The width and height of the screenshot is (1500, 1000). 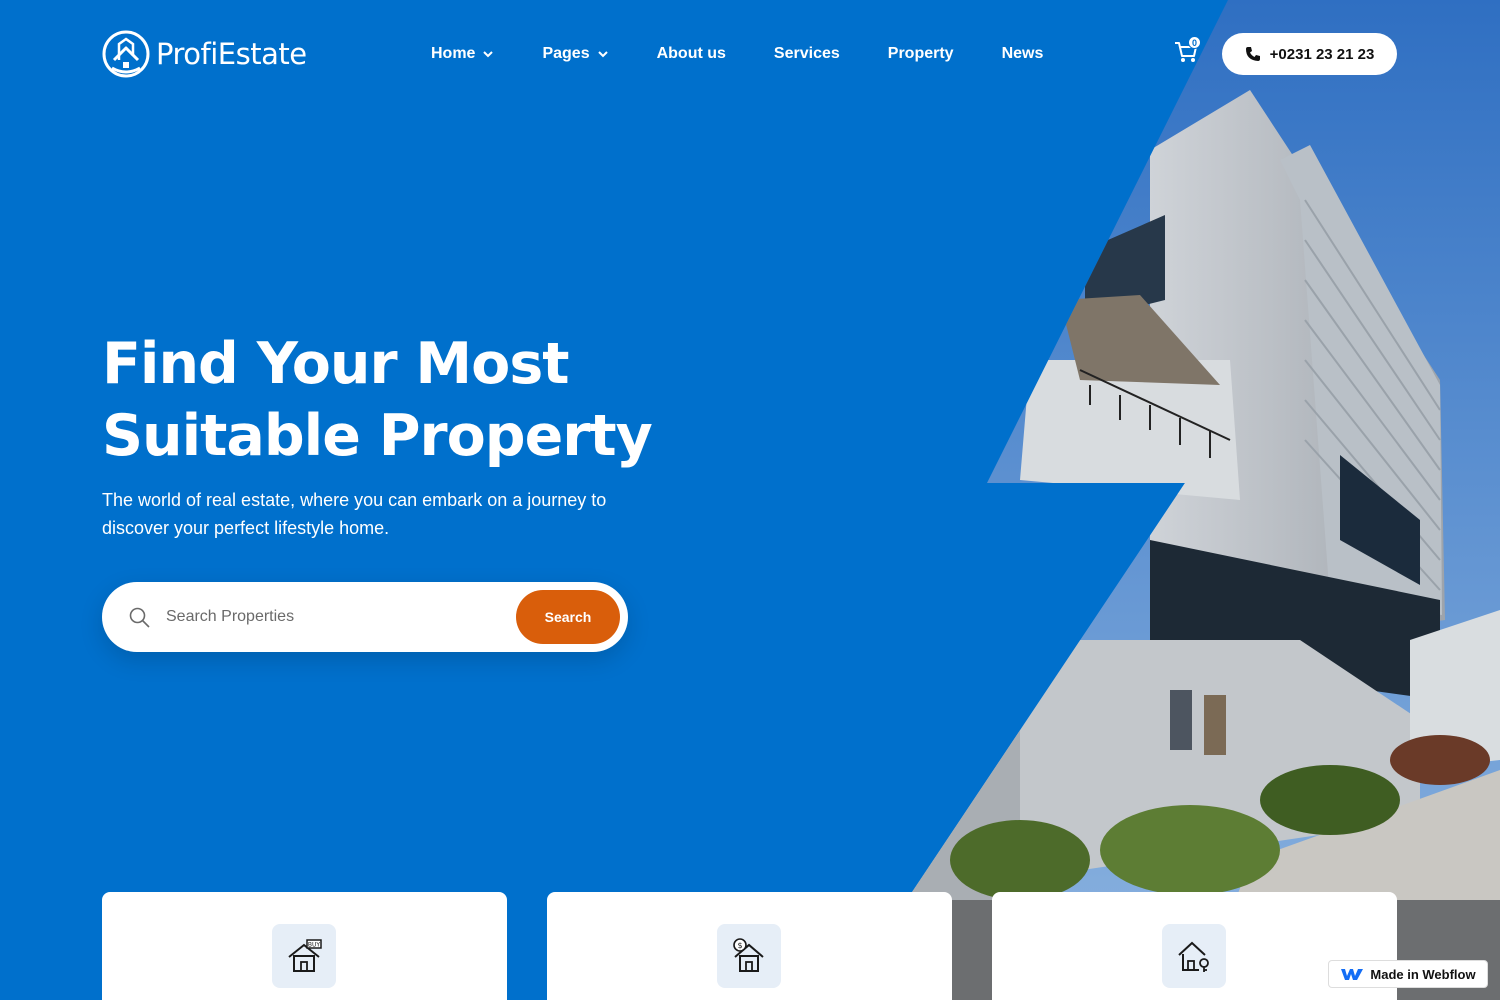 I want to click on property-search-form: Search, so click(x=365, y=617).